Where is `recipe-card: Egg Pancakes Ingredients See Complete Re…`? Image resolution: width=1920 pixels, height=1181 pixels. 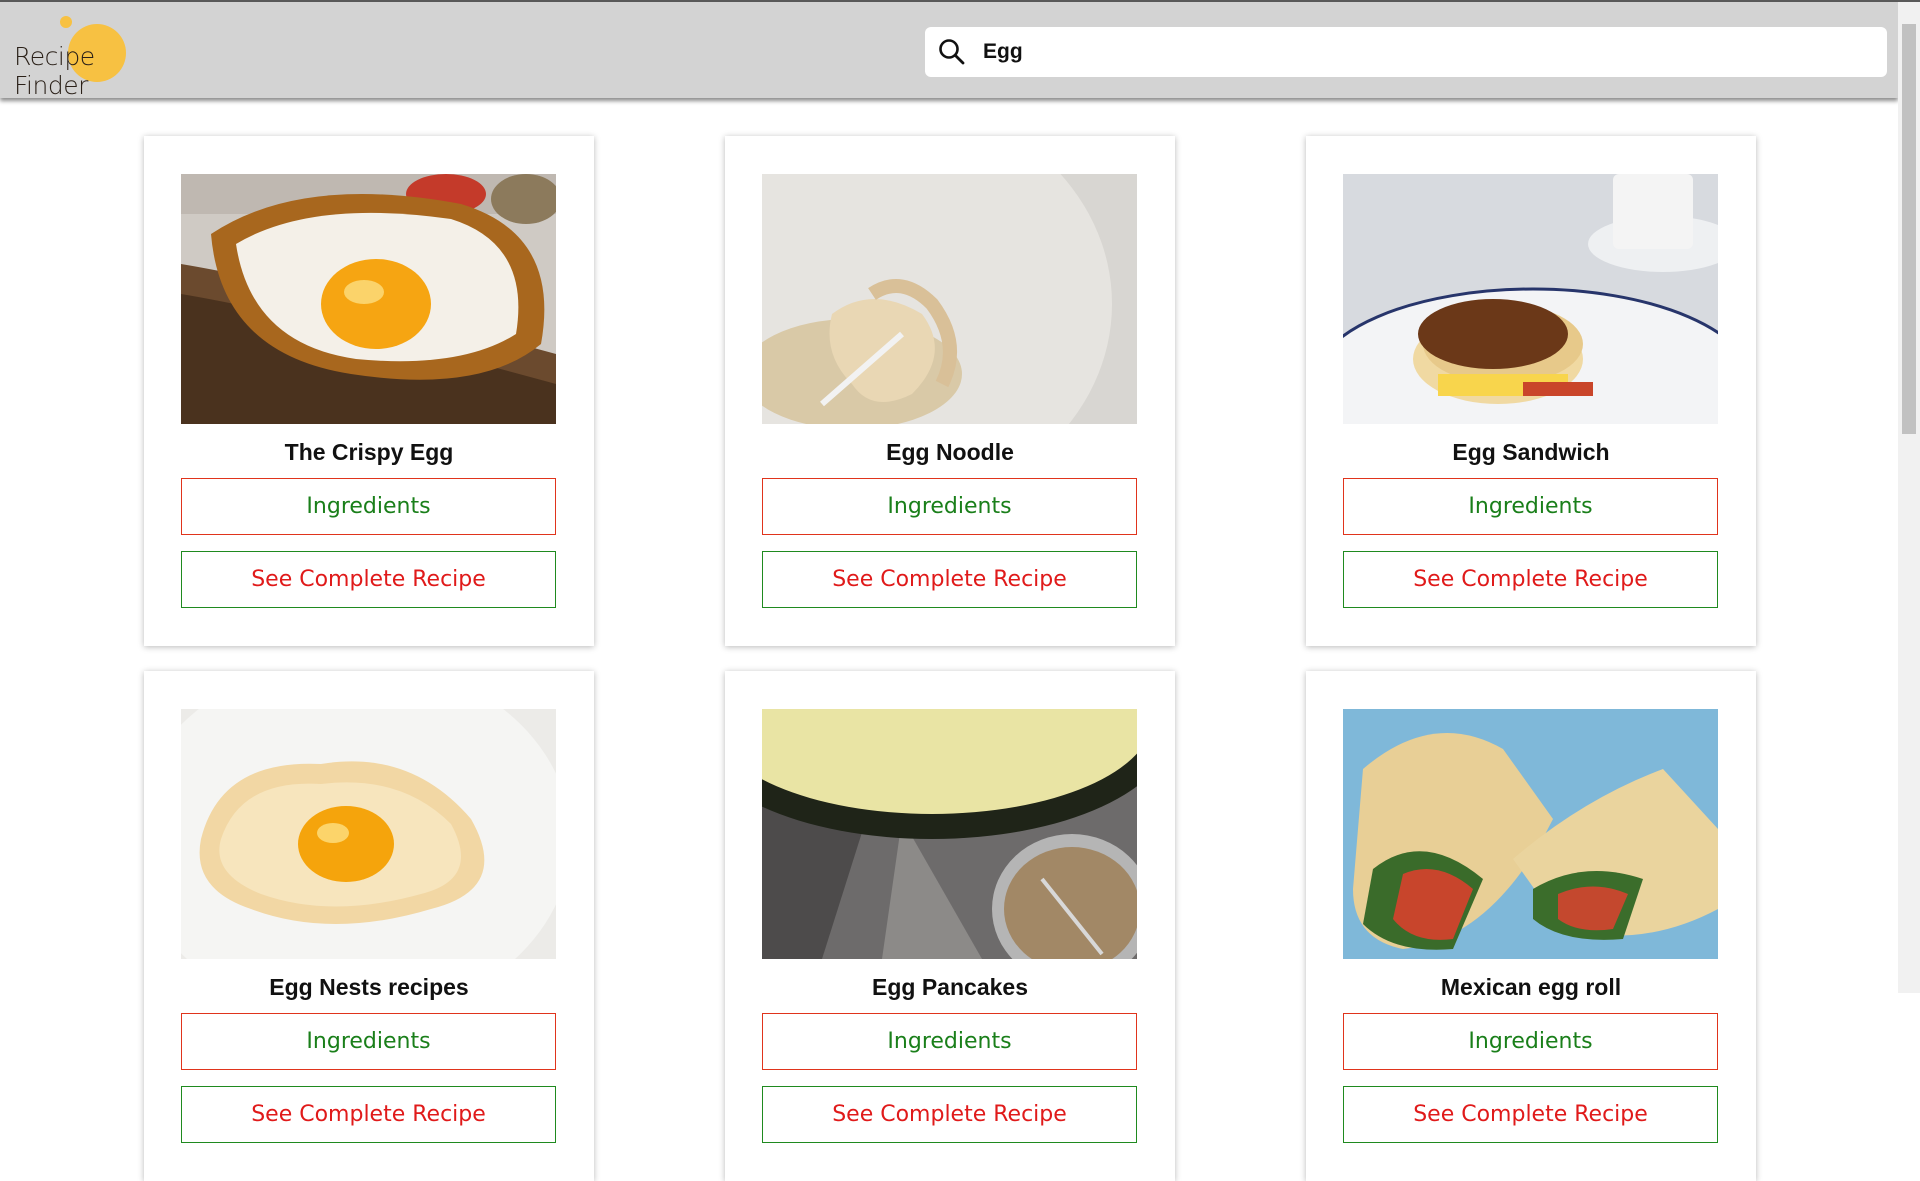 recipe-card: Egg Pancakes Ingredients See Complete Re… is located at coordinates (950, 926).